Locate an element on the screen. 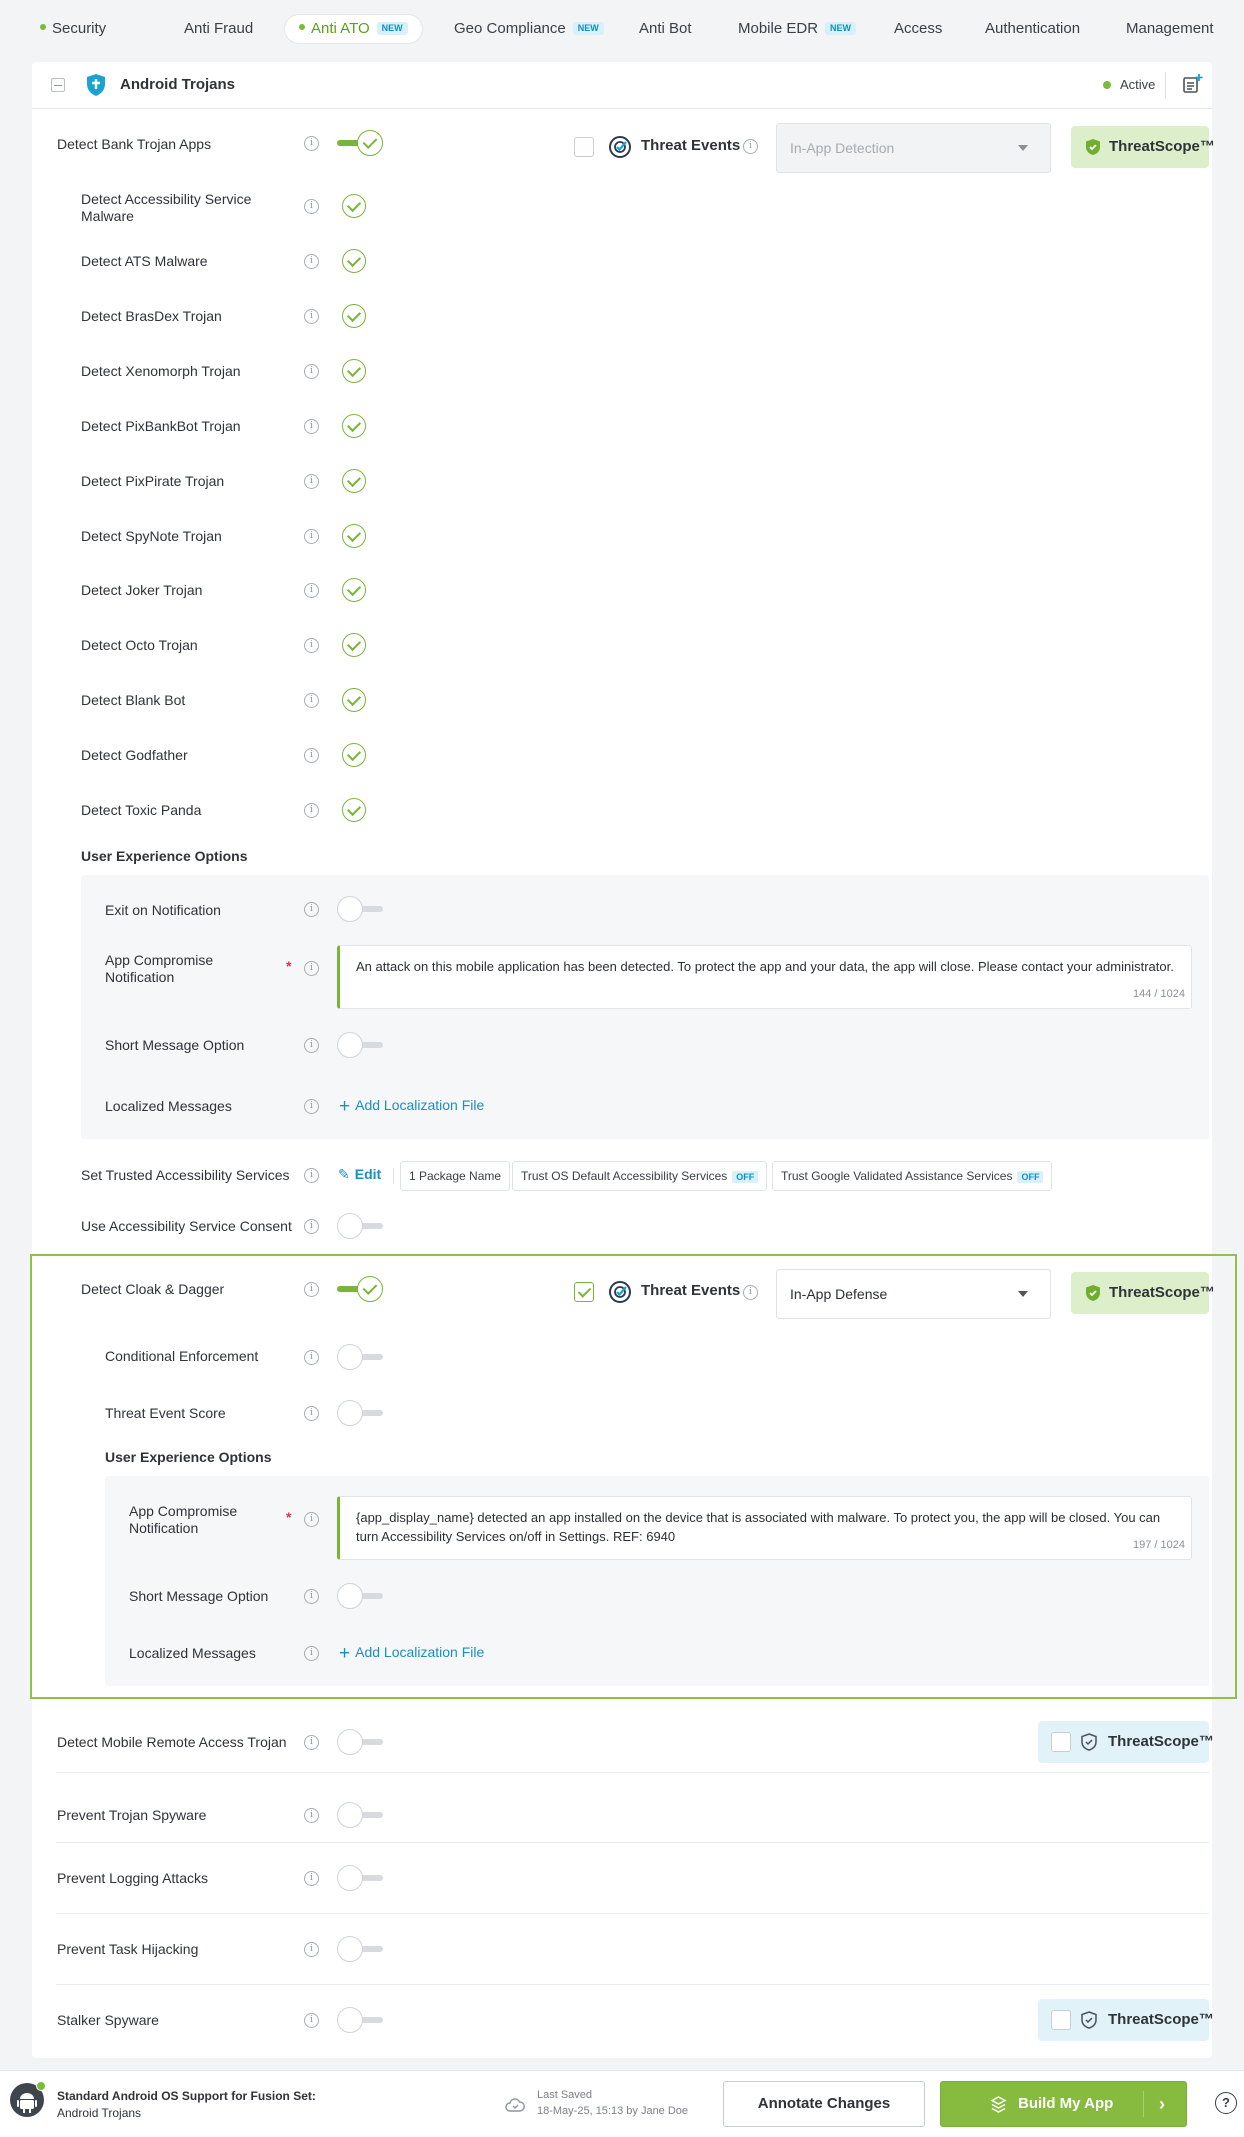  nav-tab-anti-bot: Anti Bot is located at coordinates (665, 29).